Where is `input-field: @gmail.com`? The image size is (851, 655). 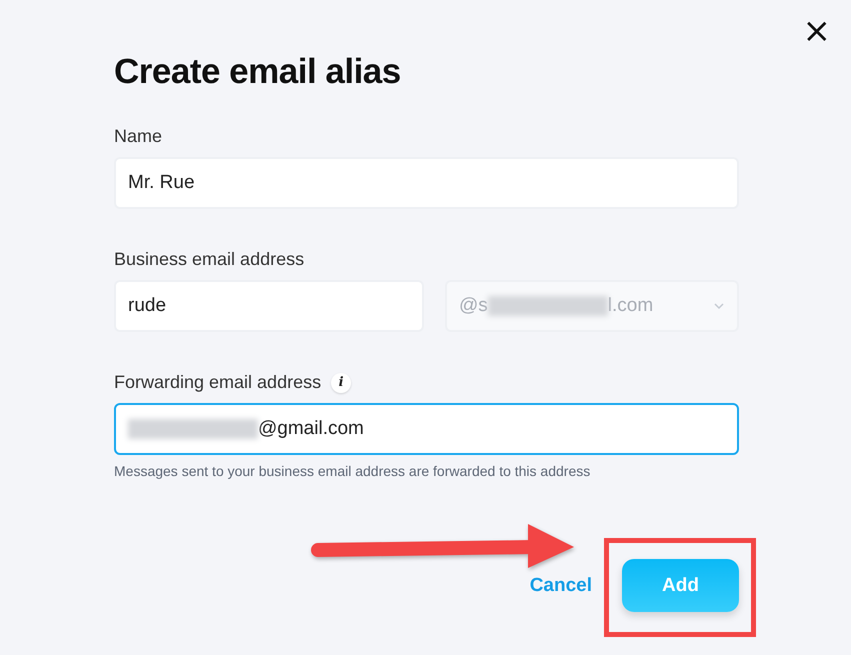 input-field: @gmail.com is located at coordinates (426, 429).